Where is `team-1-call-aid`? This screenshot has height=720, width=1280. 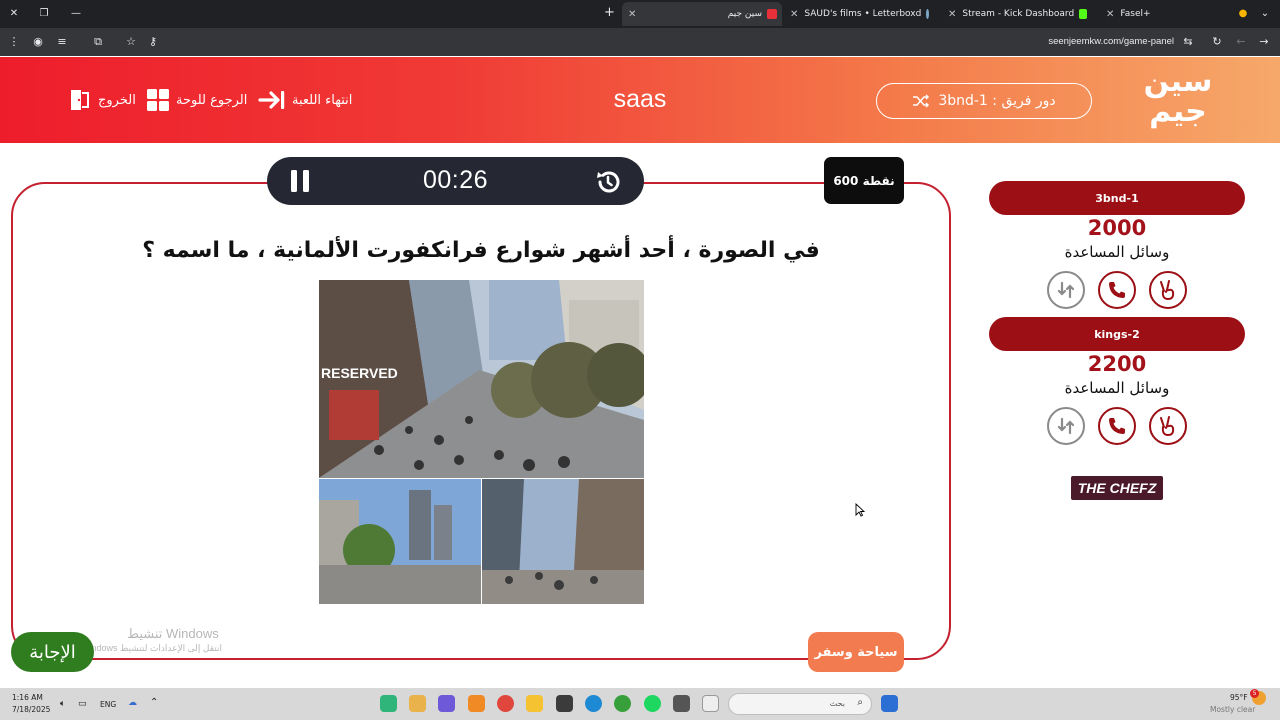
team-1-call-aid is located at coordinates (1117, 290).